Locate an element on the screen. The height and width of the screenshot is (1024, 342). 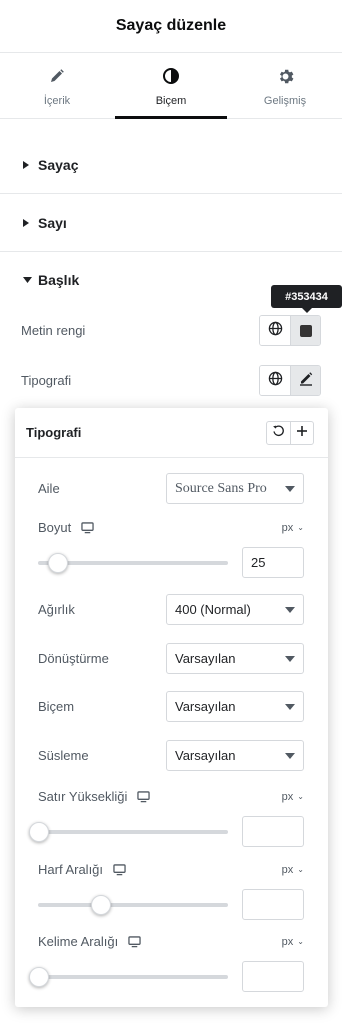
line-height-input is located at coordinates (273, 831).